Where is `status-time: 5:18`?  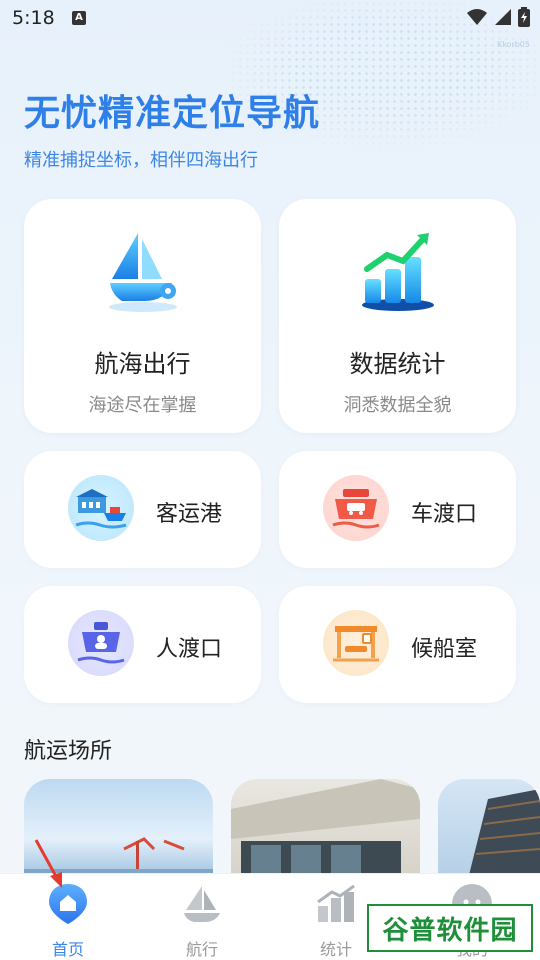
status-time: 5:18 is located at coordinates (33, 18).